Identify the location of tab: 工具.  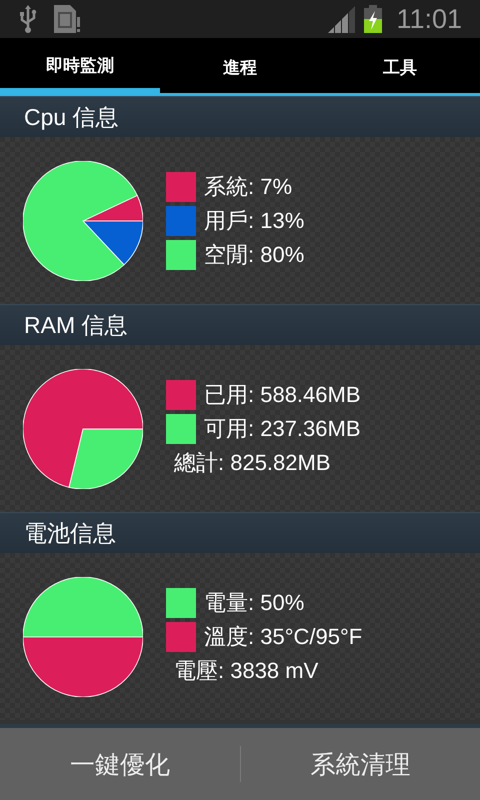
(400, 67).